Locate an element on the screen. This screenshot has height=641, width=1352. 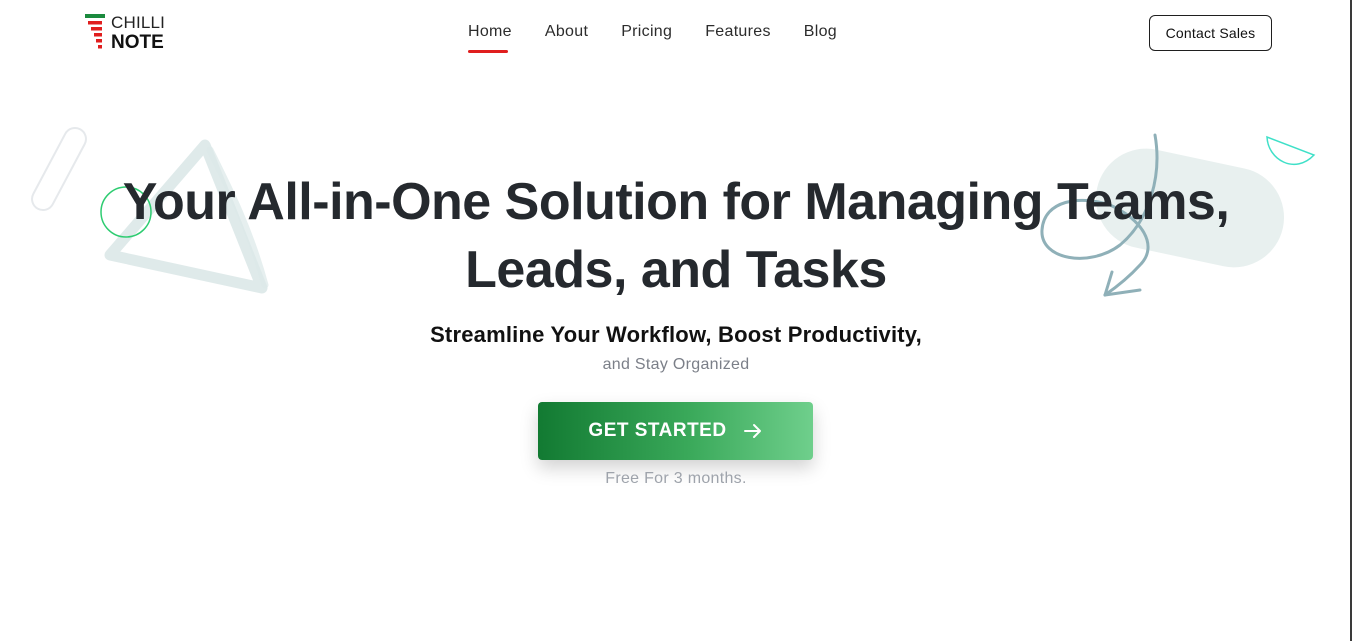
main-nav: Home About Pricing Features Blog is located at coordinates (652, 38).